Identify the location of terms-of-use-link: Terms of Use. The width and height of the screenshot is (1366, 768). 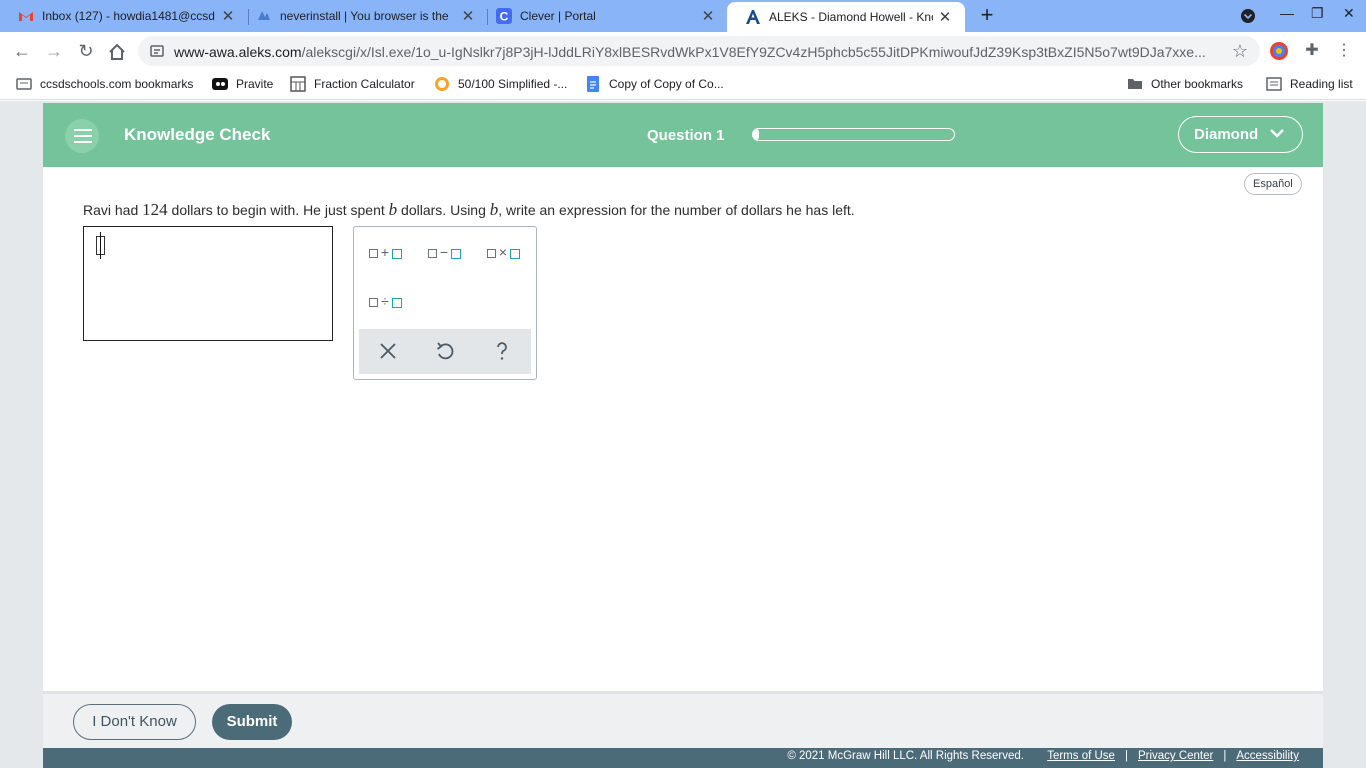
(1081, 756).